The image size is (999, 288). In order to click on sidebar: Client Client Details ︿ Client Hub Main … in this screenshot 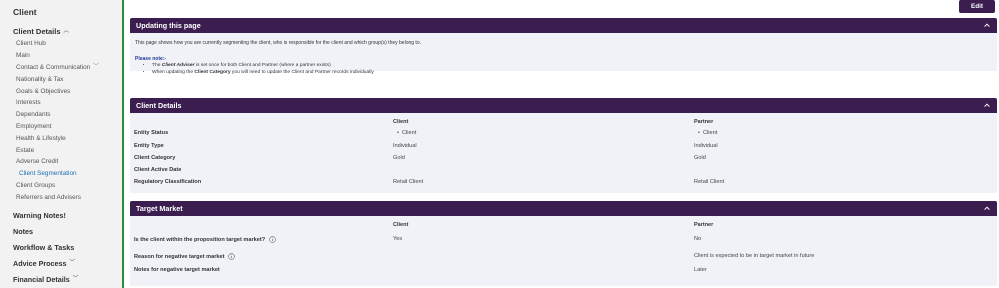, I will do `click(62, 144)`.